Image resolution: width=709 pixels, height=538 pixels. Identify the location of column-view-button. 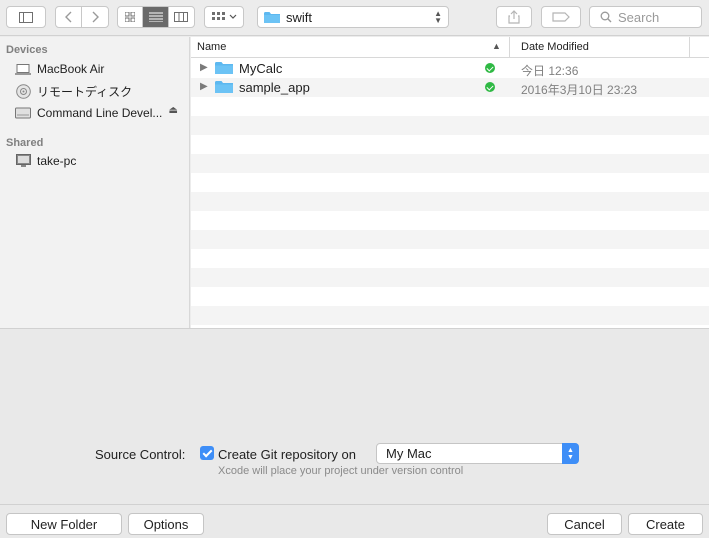
(181, 17).